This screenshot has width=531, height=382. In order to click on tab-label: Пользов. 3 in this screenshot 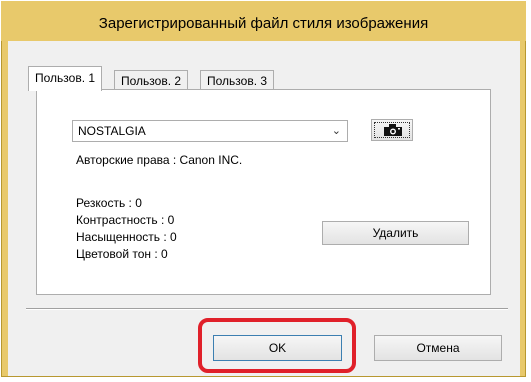, I will do `click(237, 81)`.